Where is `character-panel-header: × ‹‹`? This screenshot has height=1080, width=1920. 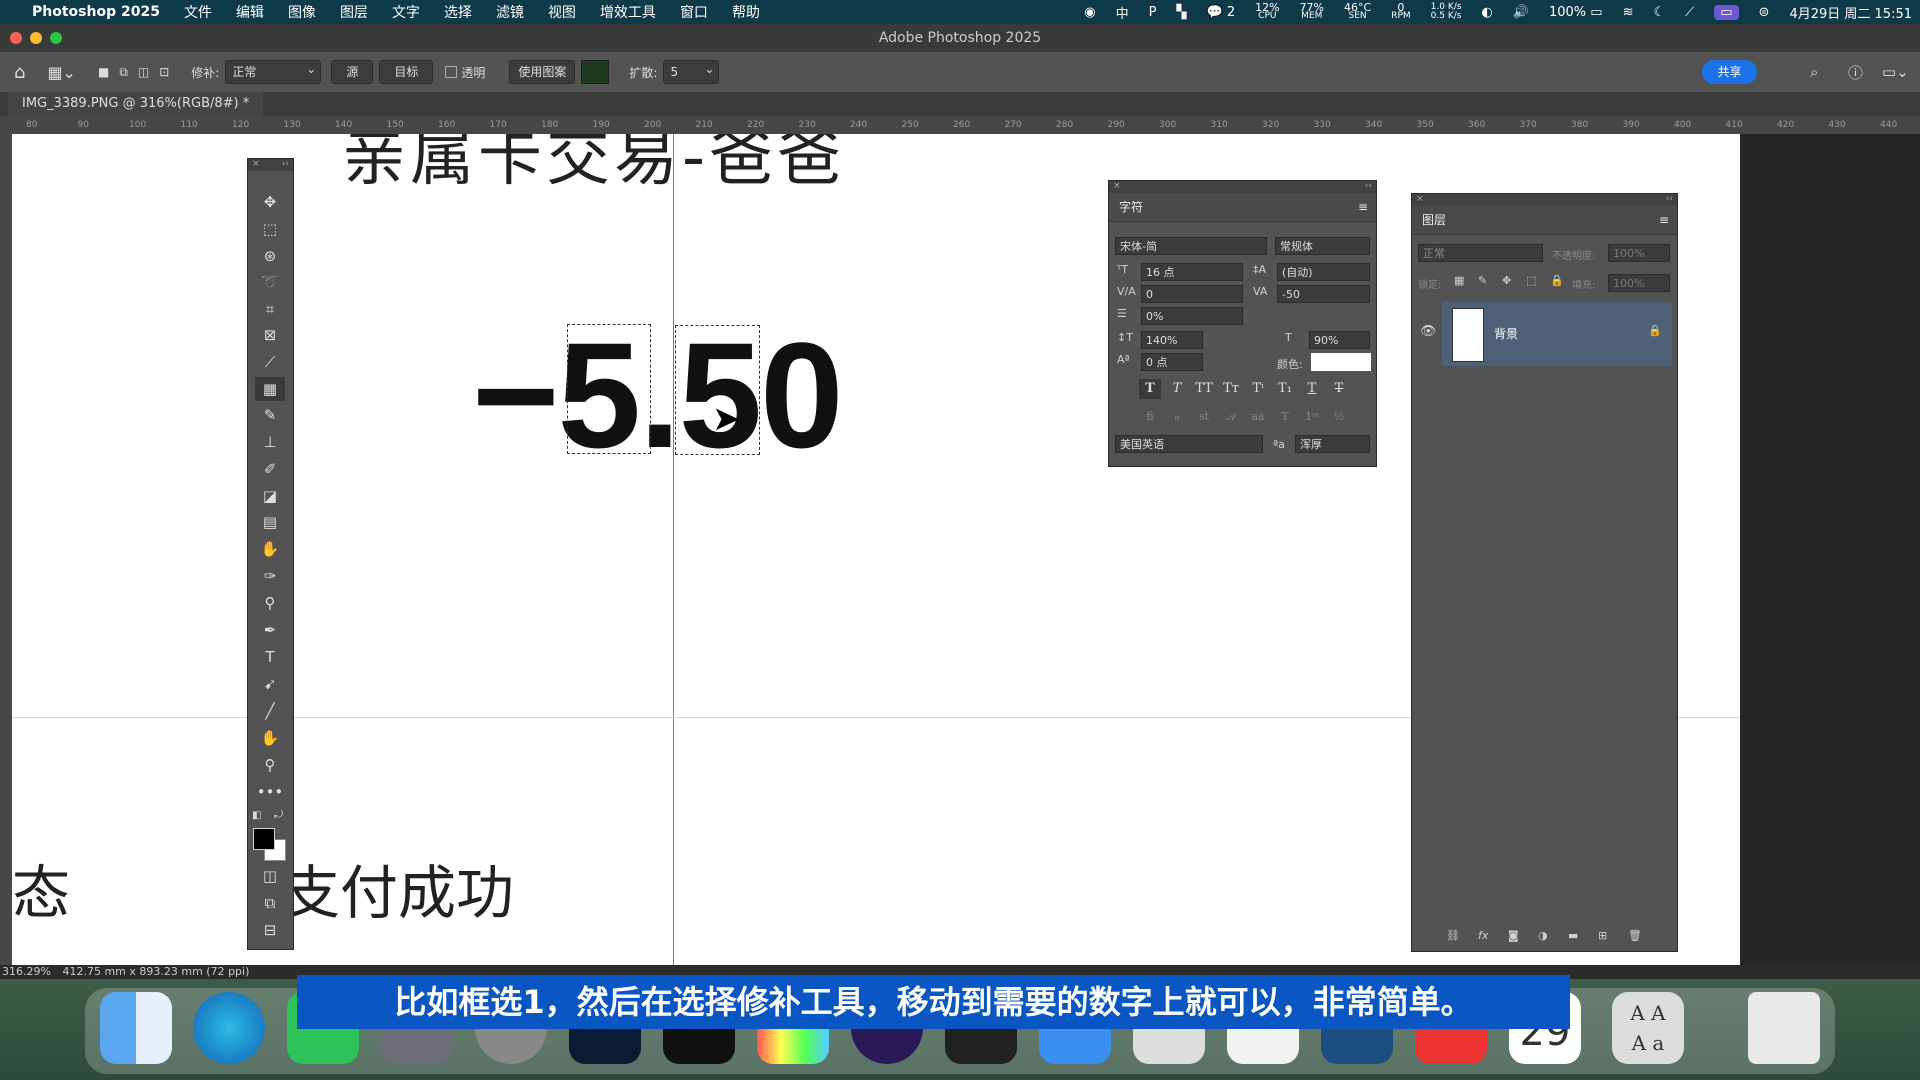 character-panel-header: × ‹‹ is located at coordinates (1242, 187).